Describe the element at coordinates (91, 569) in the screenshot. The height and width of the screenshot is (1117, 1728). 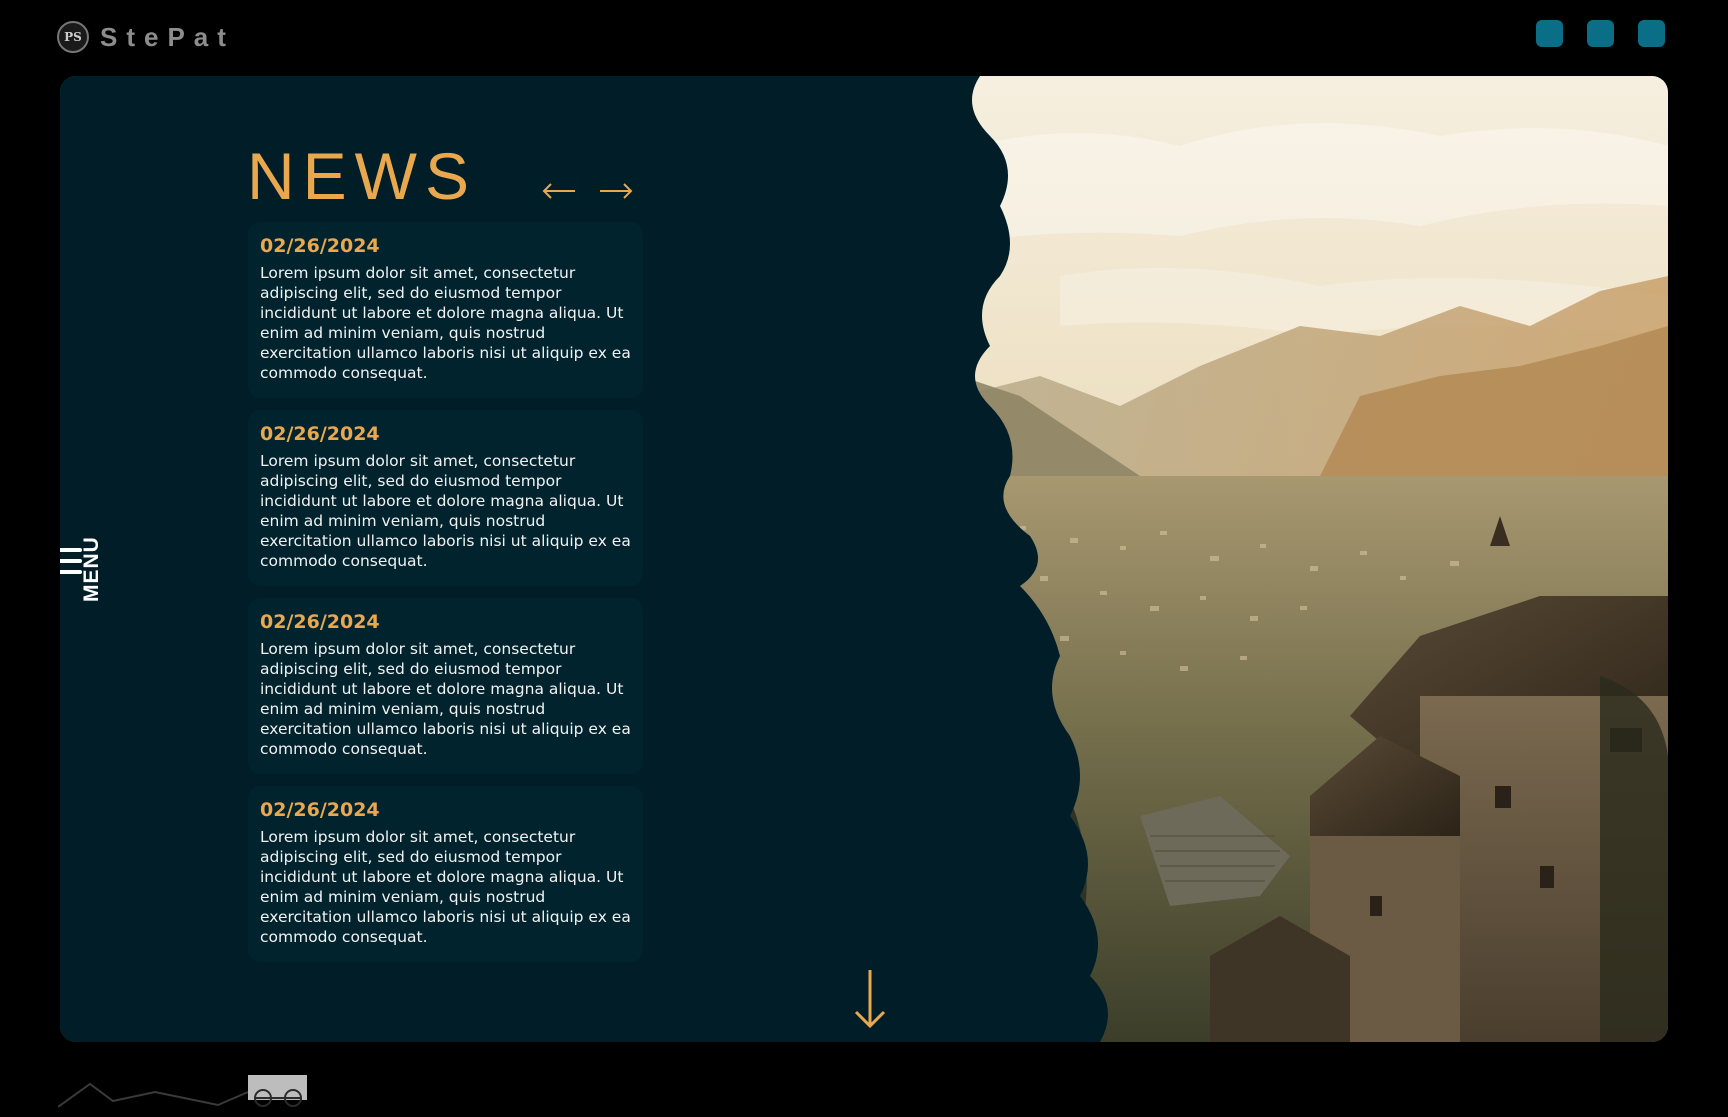
I see `menu-label: MENU` at that location.